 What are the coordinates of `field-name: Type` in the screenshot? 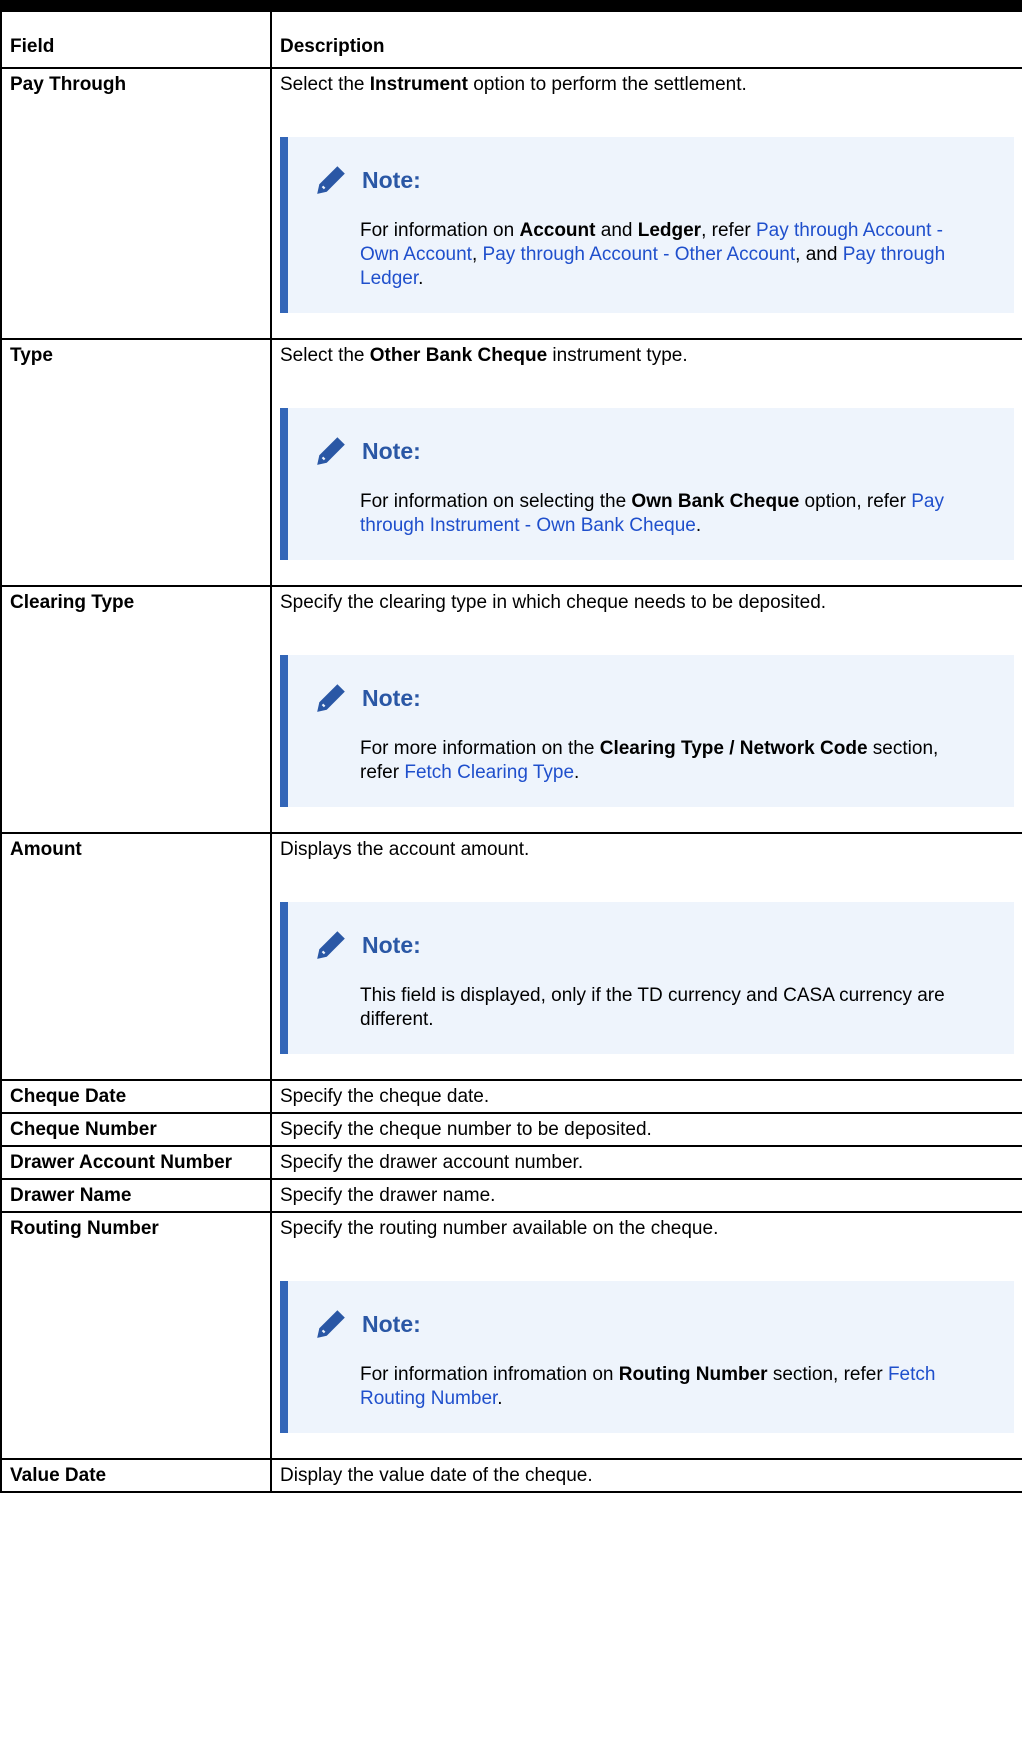 It's located at (136, 462).